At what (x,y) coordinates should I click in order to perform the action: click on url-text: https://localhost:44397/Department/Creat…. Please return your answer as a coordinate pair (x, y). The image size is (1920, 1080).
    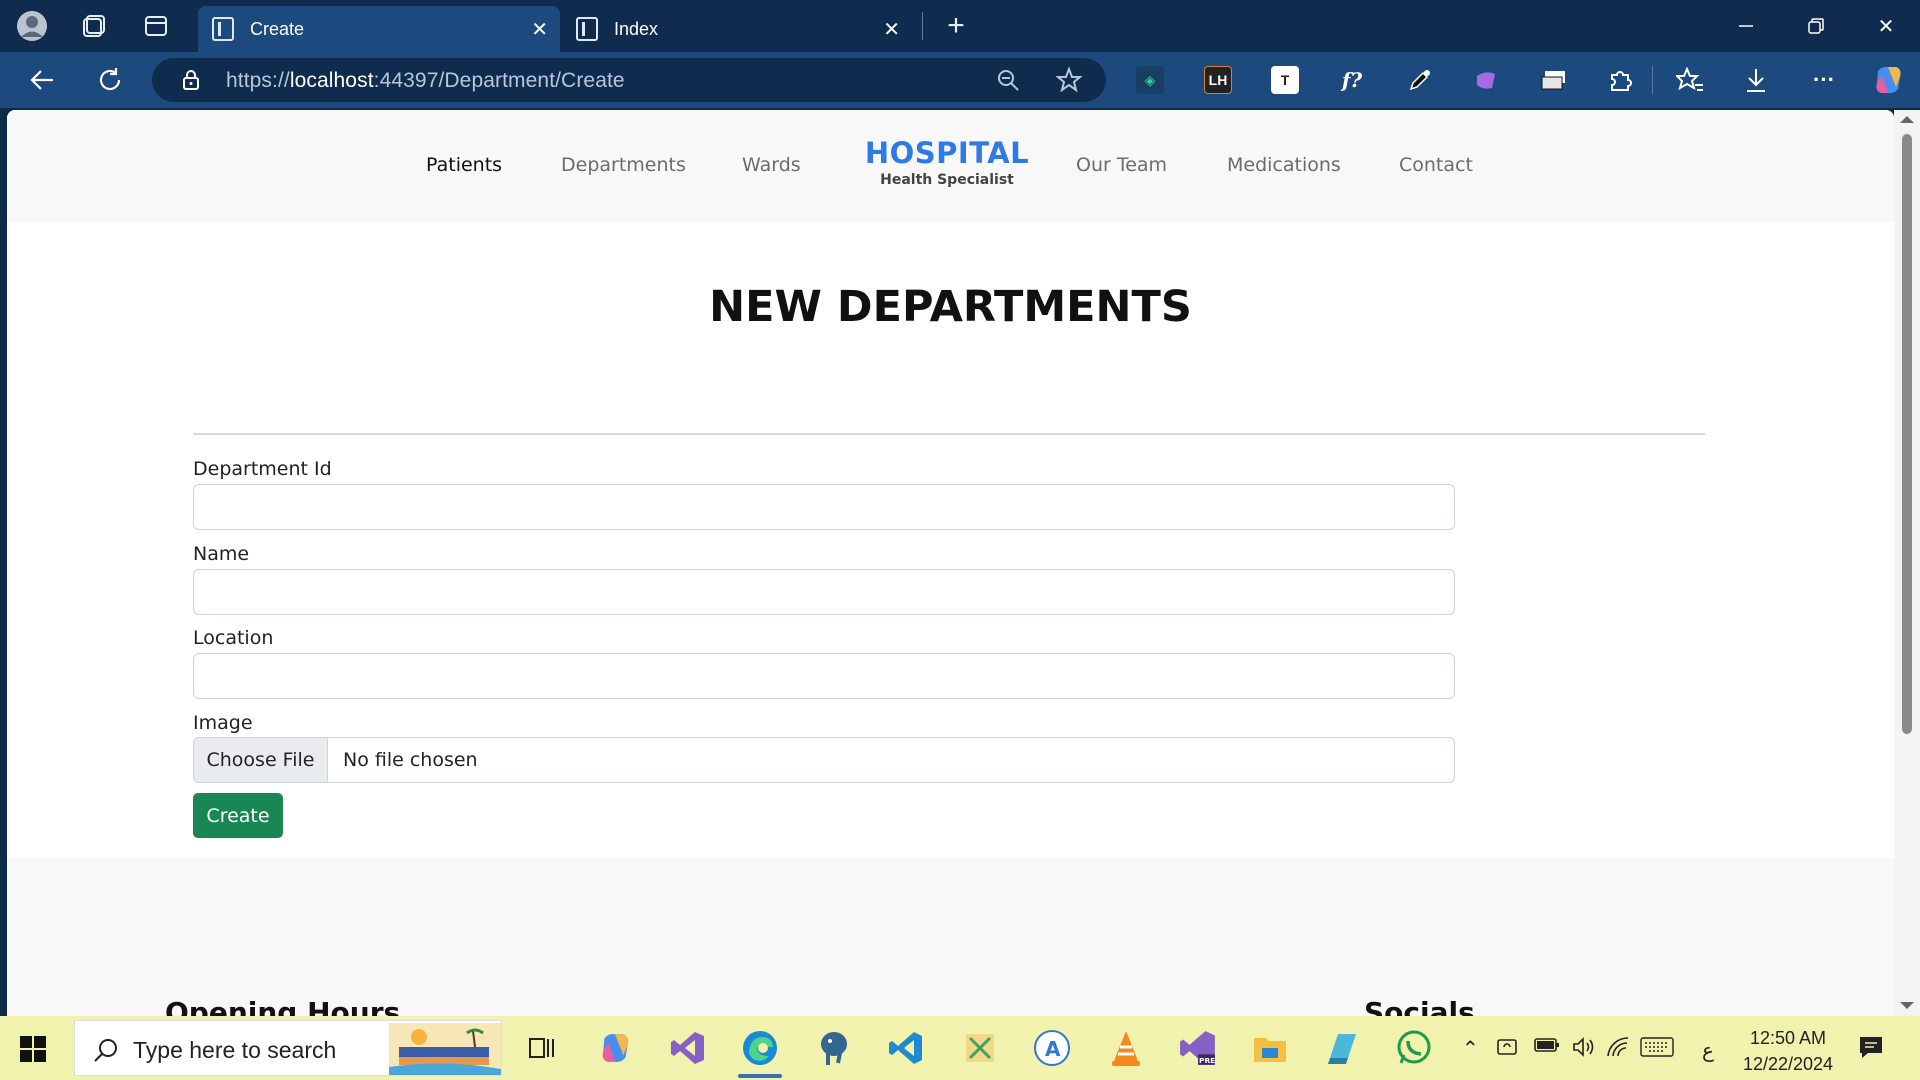
    Looking at the image, I should click on (425, 80).